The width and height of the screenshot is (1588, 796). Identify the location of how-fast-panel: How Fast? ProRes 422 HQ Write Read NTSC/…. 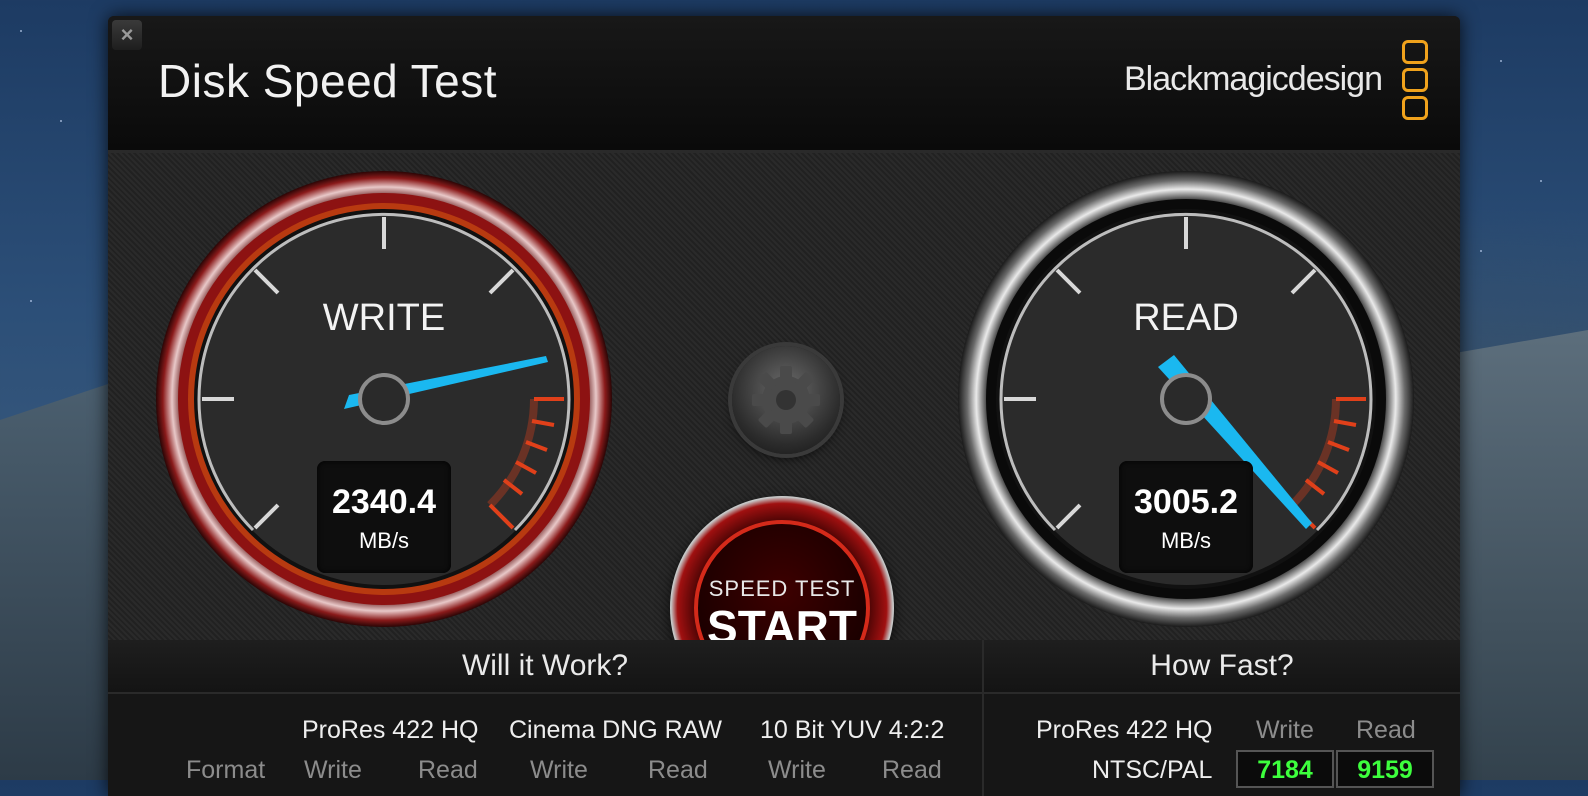
(1222, 718).